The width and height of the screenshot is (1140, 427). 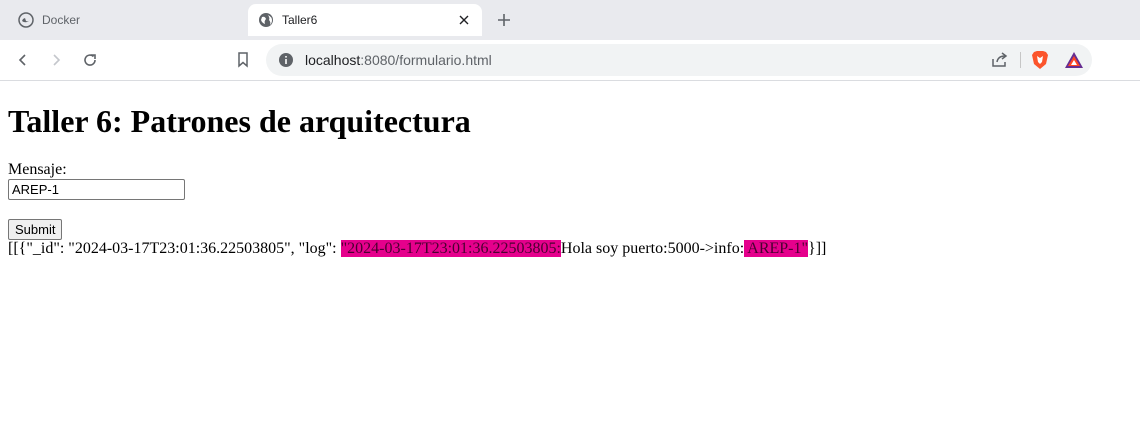 I want to click on address-bar: localhost:8080/formulario.html, so click(x=679, y=60).